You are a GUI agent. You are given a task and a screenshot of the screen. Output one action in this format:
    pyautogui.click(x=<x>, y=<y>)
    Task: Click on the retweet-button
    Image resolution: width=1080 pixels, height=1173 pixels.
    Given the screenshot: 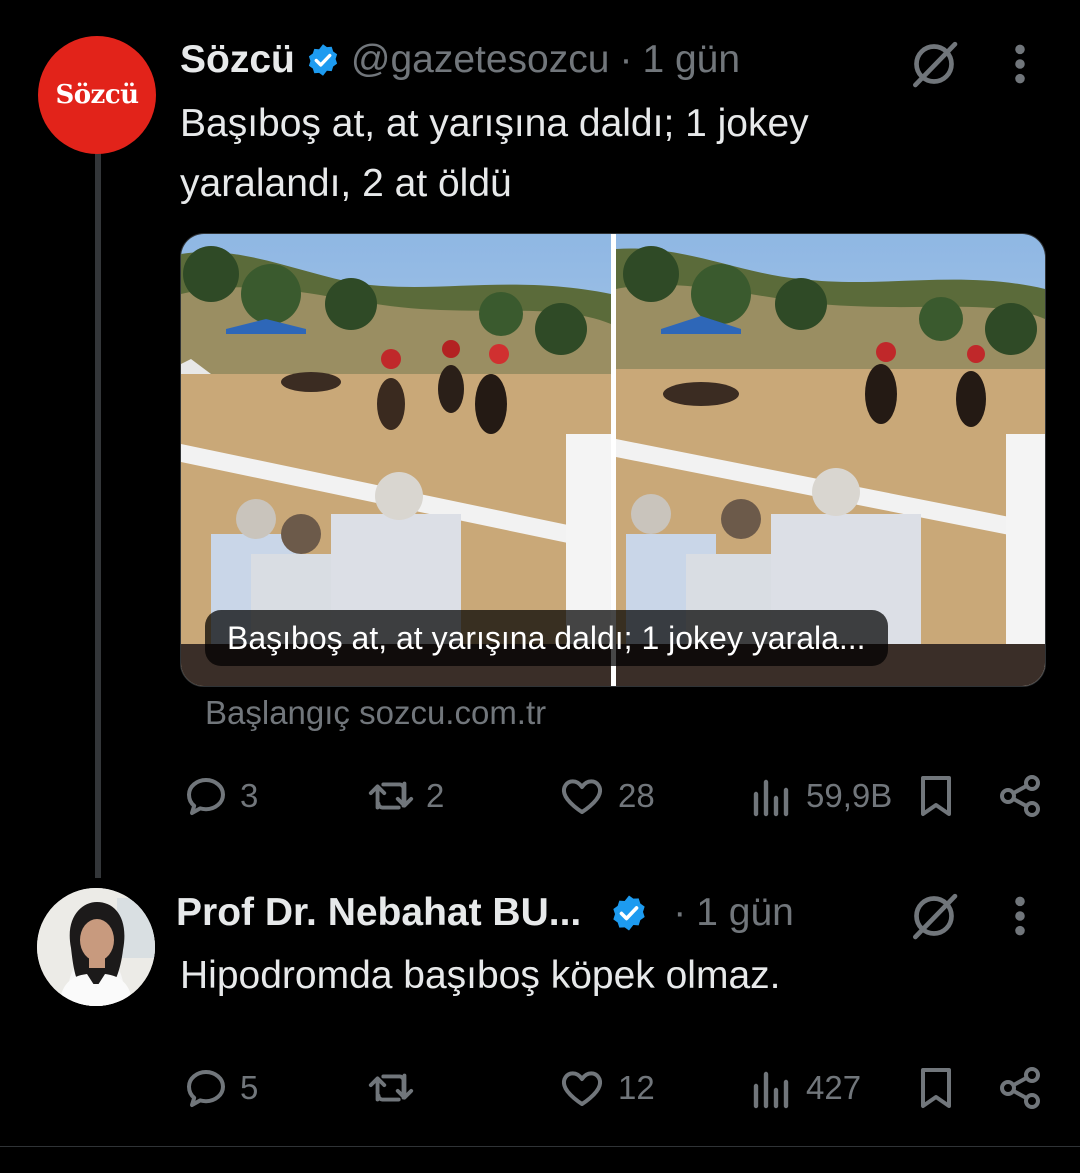 What is the action you would take?
    pyautogui.click(x=396, y=1088)
    